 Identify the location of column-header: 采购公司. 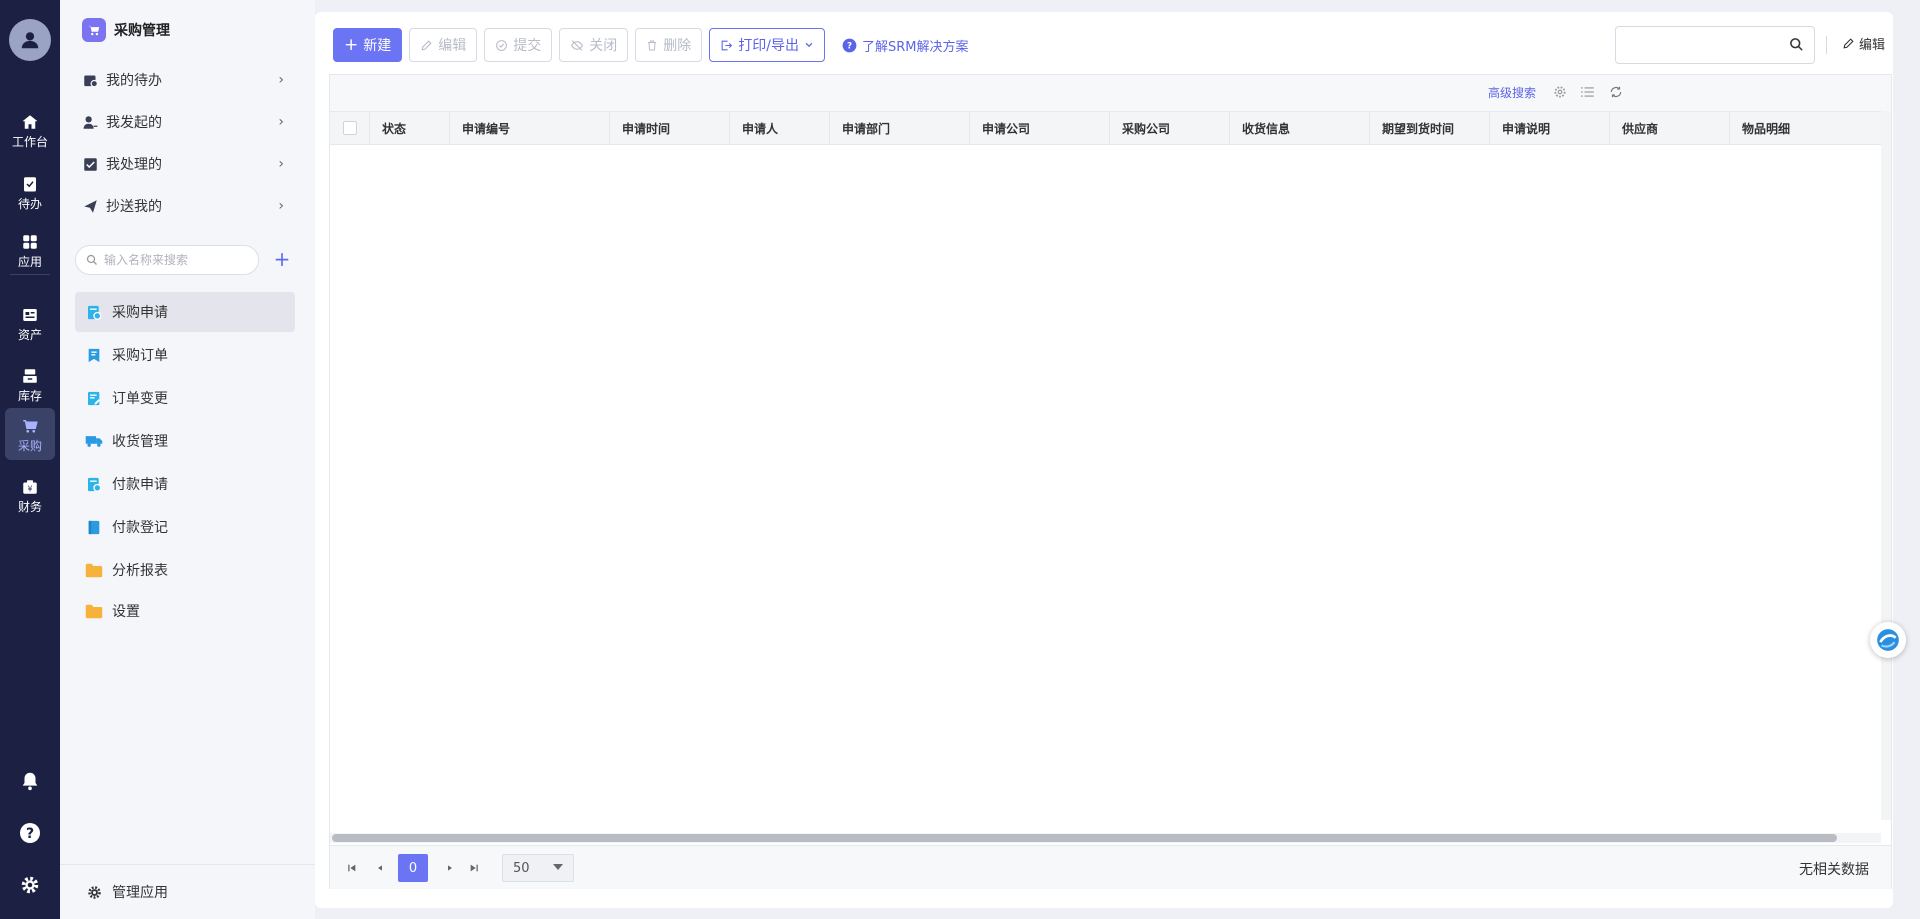
(1170, 128).